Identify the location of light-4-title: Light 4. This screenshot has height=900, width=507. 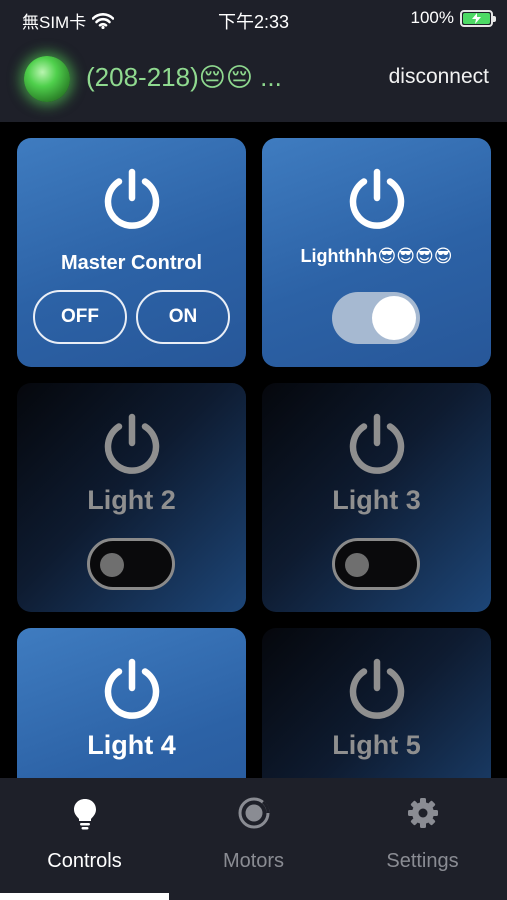
(131, 745).